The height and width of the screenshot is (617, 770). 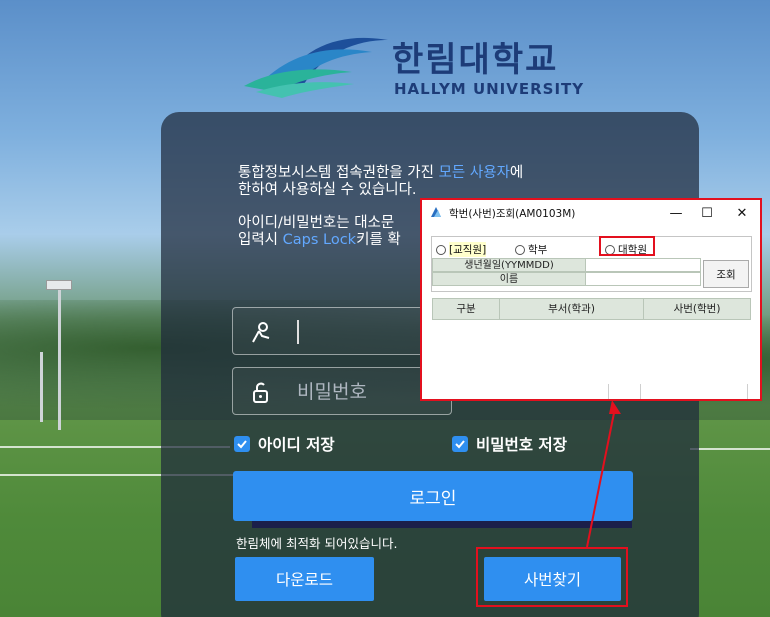 I want to click on app-icon, so click(x=436, y=212).